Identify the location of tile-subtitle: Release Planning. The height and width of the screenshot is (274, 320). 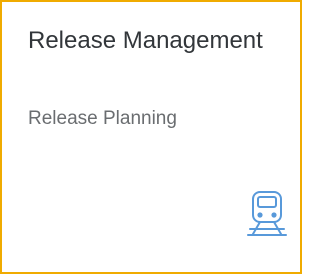
(102, 118).